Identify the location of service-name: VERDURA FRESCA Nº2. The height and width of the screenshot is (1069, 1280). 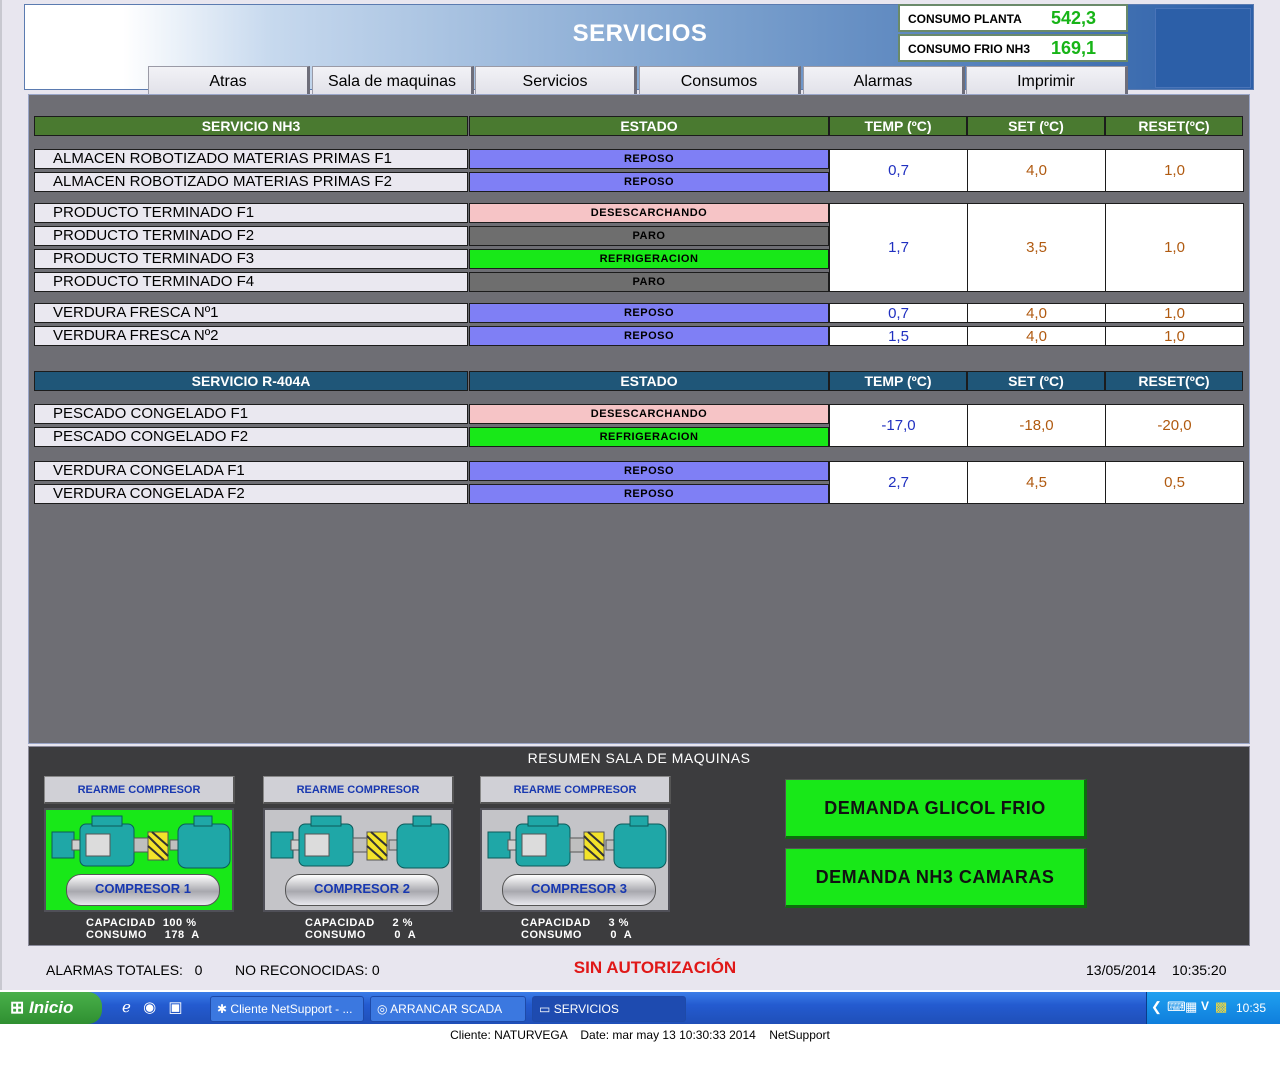
(251, 336).